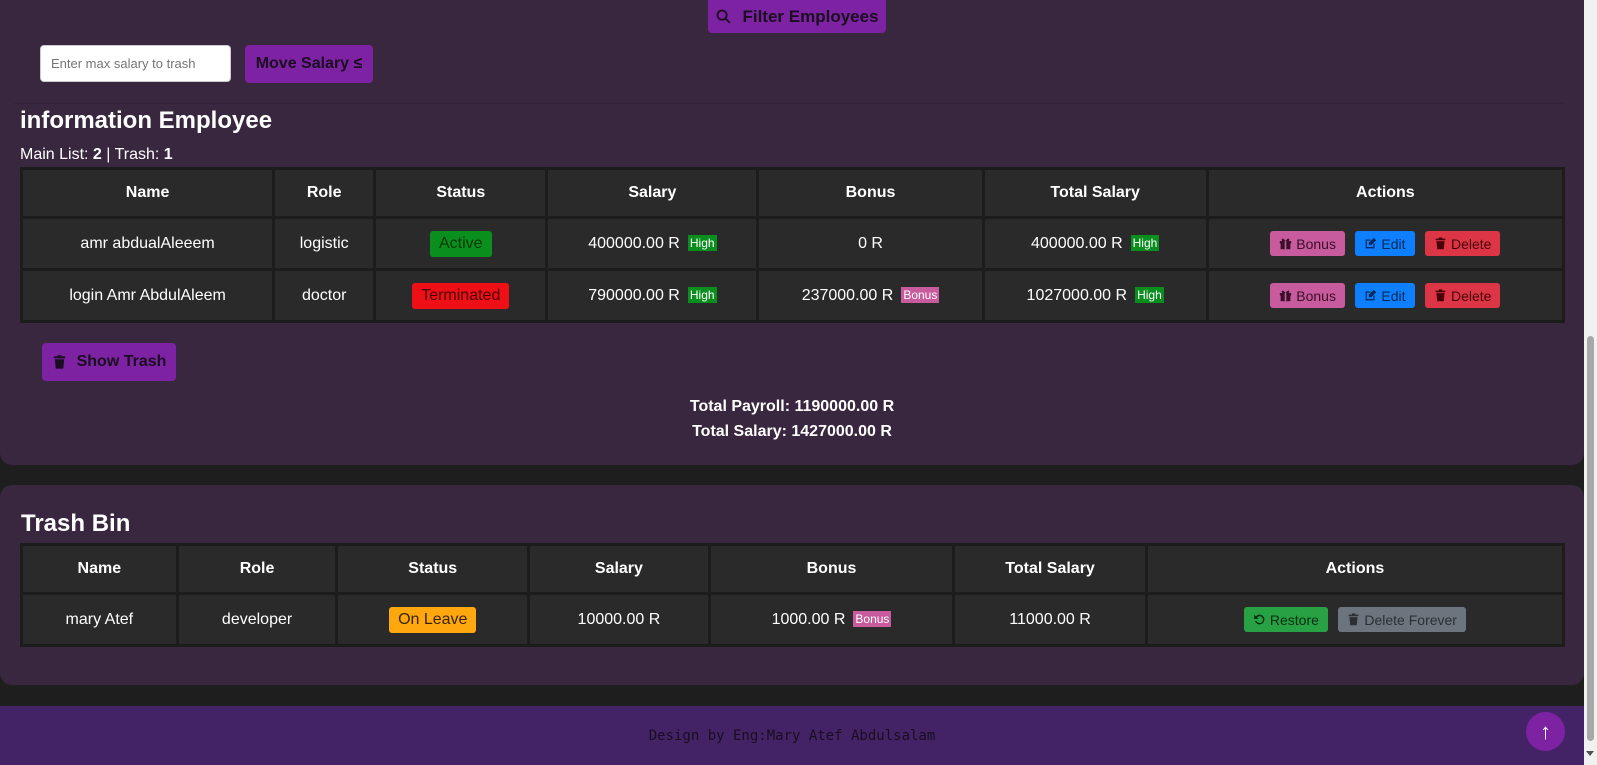 The height and width of the screenshot is (765, 1597). What do you see at coordinates (54, 154) in the screenshot?
I see `main-count-label: Main List:` at bounding box center [54, 154].